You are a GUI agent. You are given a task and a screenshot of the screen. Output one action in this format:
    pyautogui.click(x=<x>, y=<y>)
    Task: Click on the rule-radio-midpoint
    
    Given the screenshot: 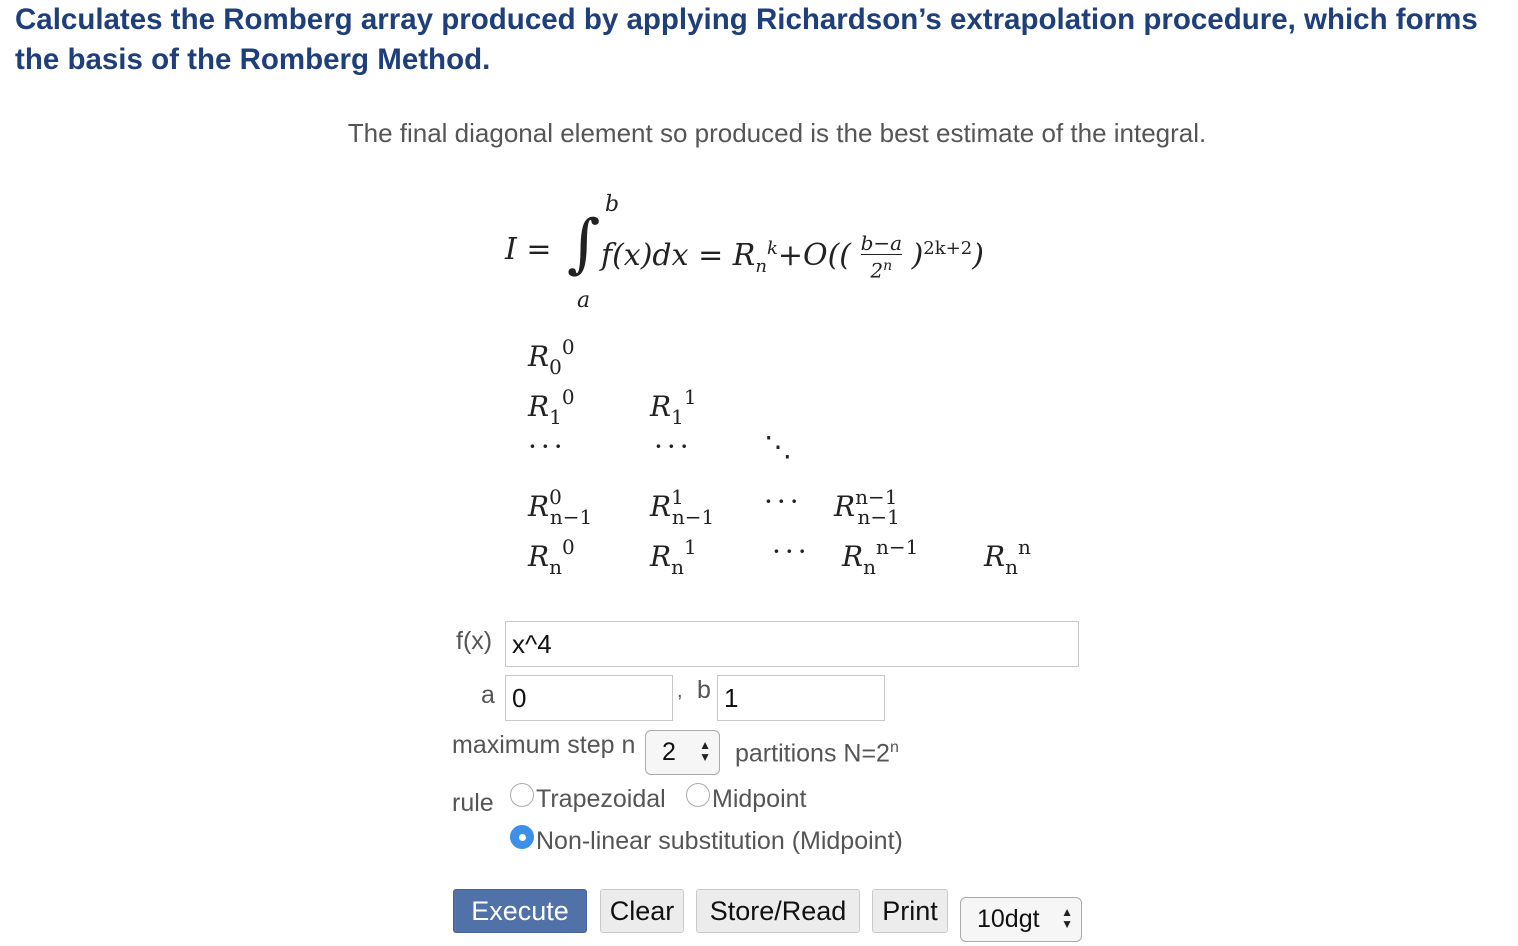 What is the action you would take?
    pyautogui.click(x=698, y=795)
    